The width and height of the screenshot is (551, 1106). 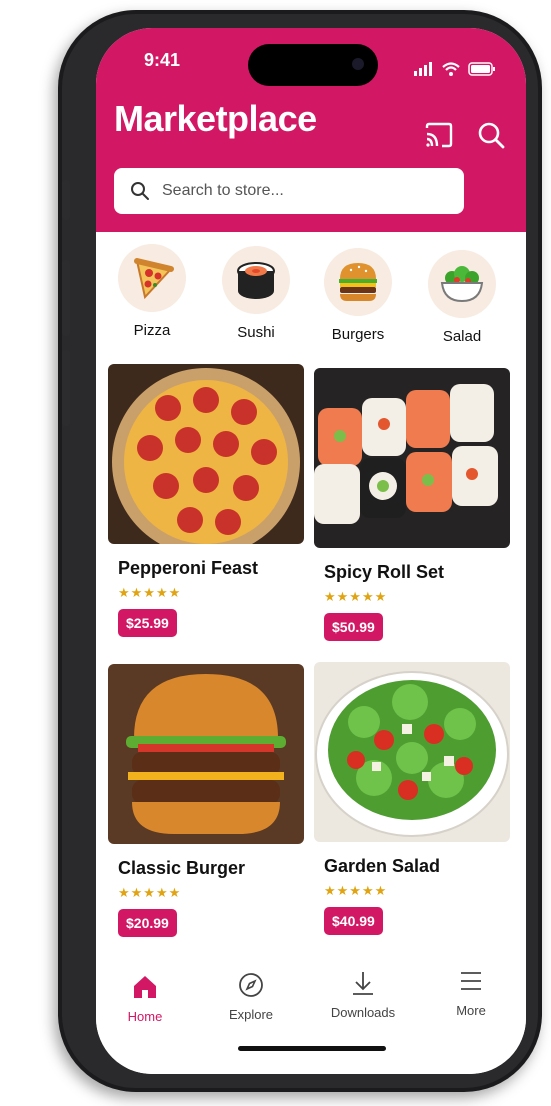 I want to click on camera-icon, so click(x=358, y=64).